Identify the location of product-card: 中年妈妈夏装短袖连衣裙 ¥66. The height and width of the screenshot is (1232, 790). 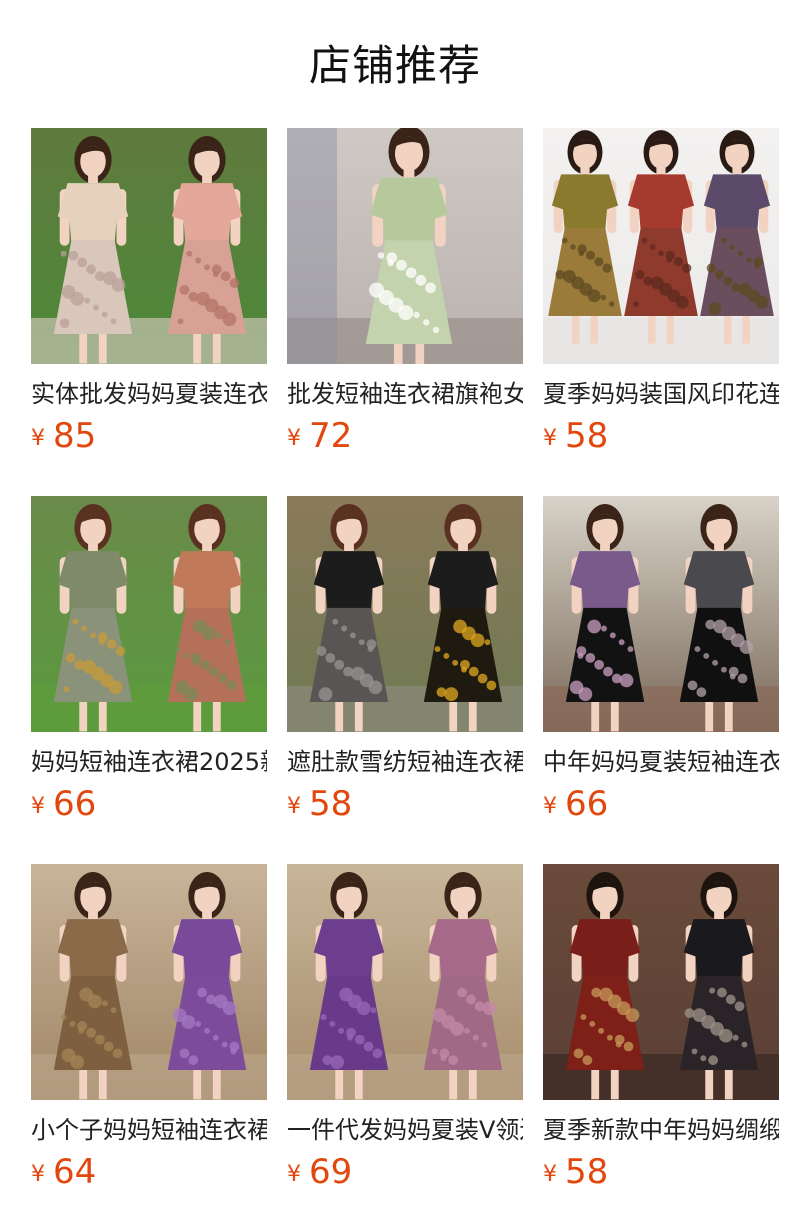
(661, 660).